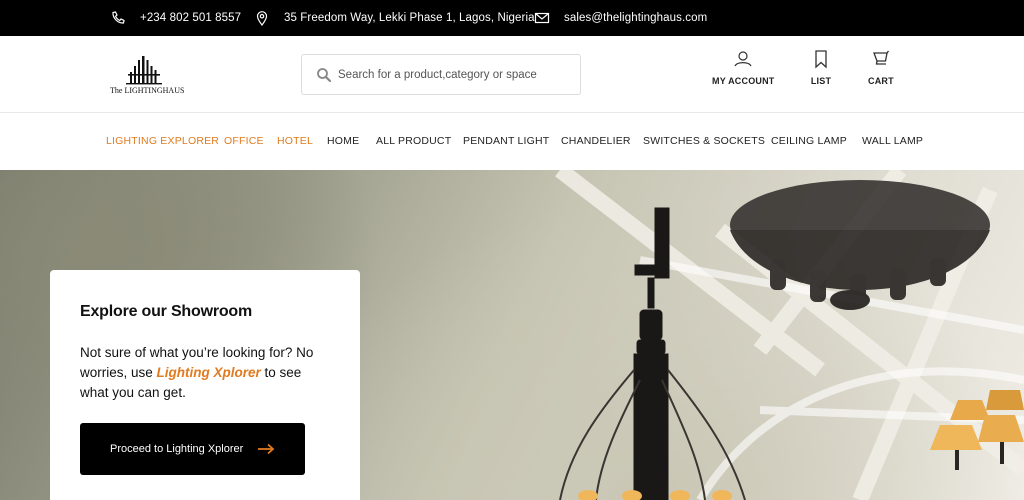 The width and height of the screenshot is (1024, 500). Describe the element at coordinates (324, 74) in the screenshot. I see `search-icon` at that location.